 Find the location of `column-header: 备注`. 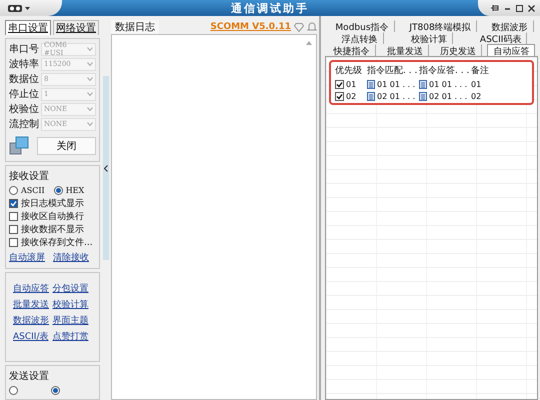

column-header: 备注 is located at coordinates (480, 70).